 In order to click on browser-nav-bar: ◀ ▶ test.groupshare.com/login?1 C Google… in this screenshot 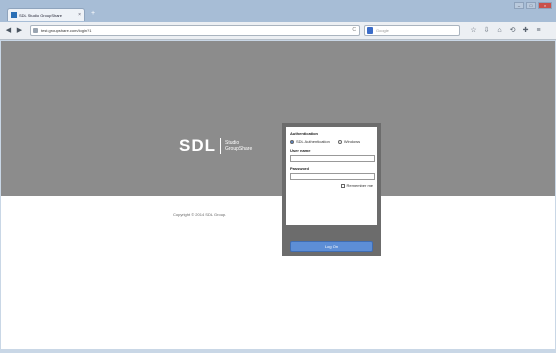, I will do `click(278, 31)`.